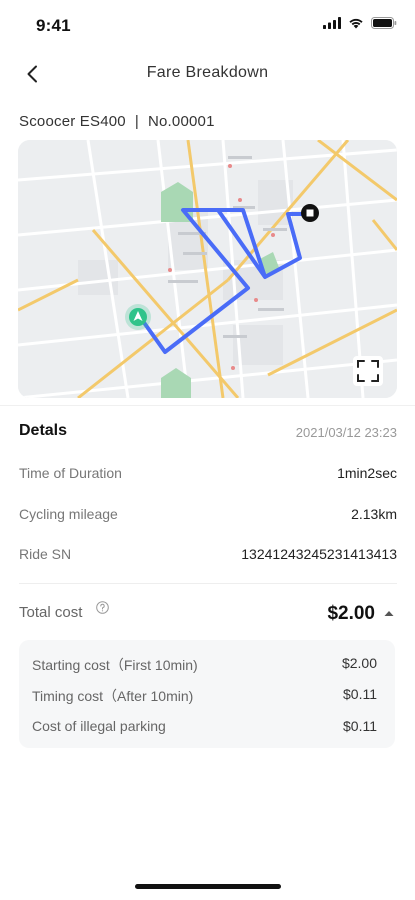 Image resolution: width=415 pixels, height=900 pixels. What do you see at coordinates (346, 432) in the screenshot?
I see `ride-datetime: 2021/03/12 23:23` at bounding box center [346, 432].